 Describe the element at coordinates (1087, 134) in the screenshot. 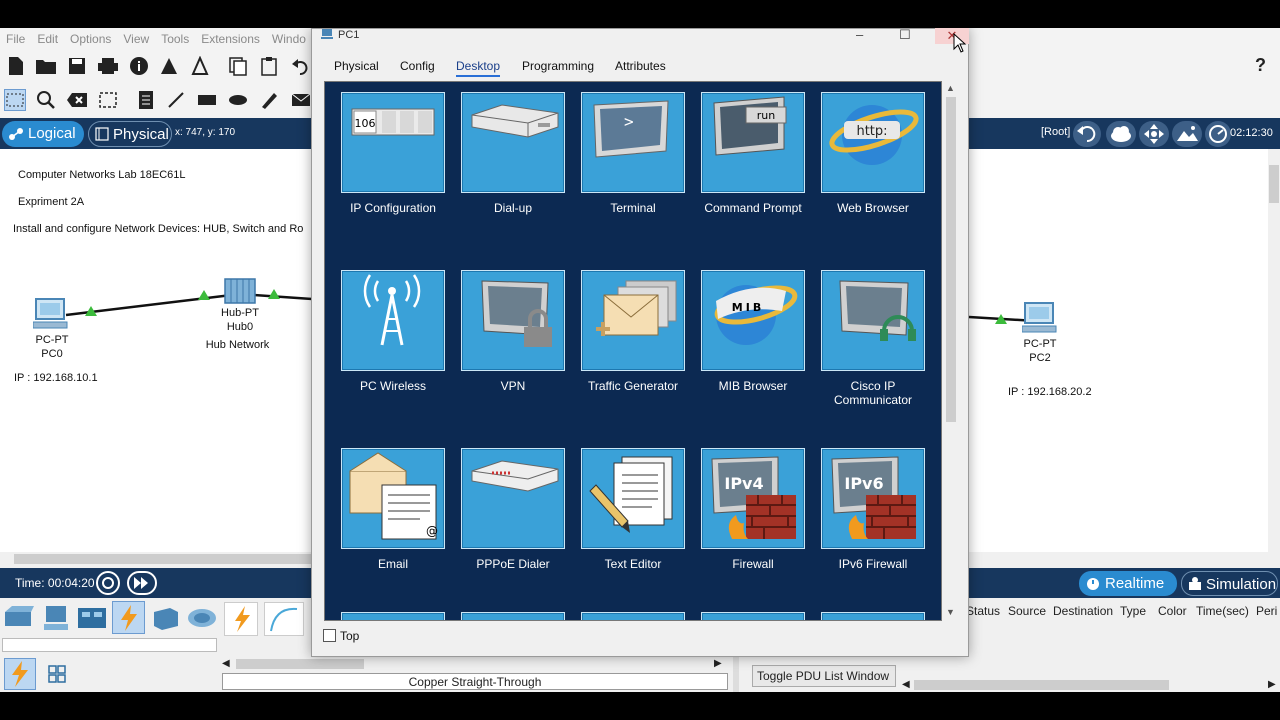

I see `back-button` at that location.